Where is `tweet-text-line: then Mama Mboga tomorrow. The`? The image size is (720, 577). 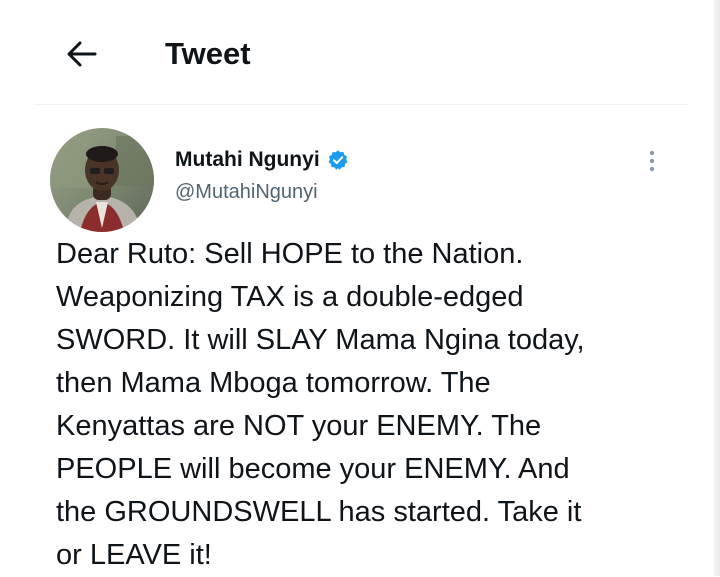 tweet-text-line: then Mama Mboga tomorrow. The is located at coordinates (273, 383).